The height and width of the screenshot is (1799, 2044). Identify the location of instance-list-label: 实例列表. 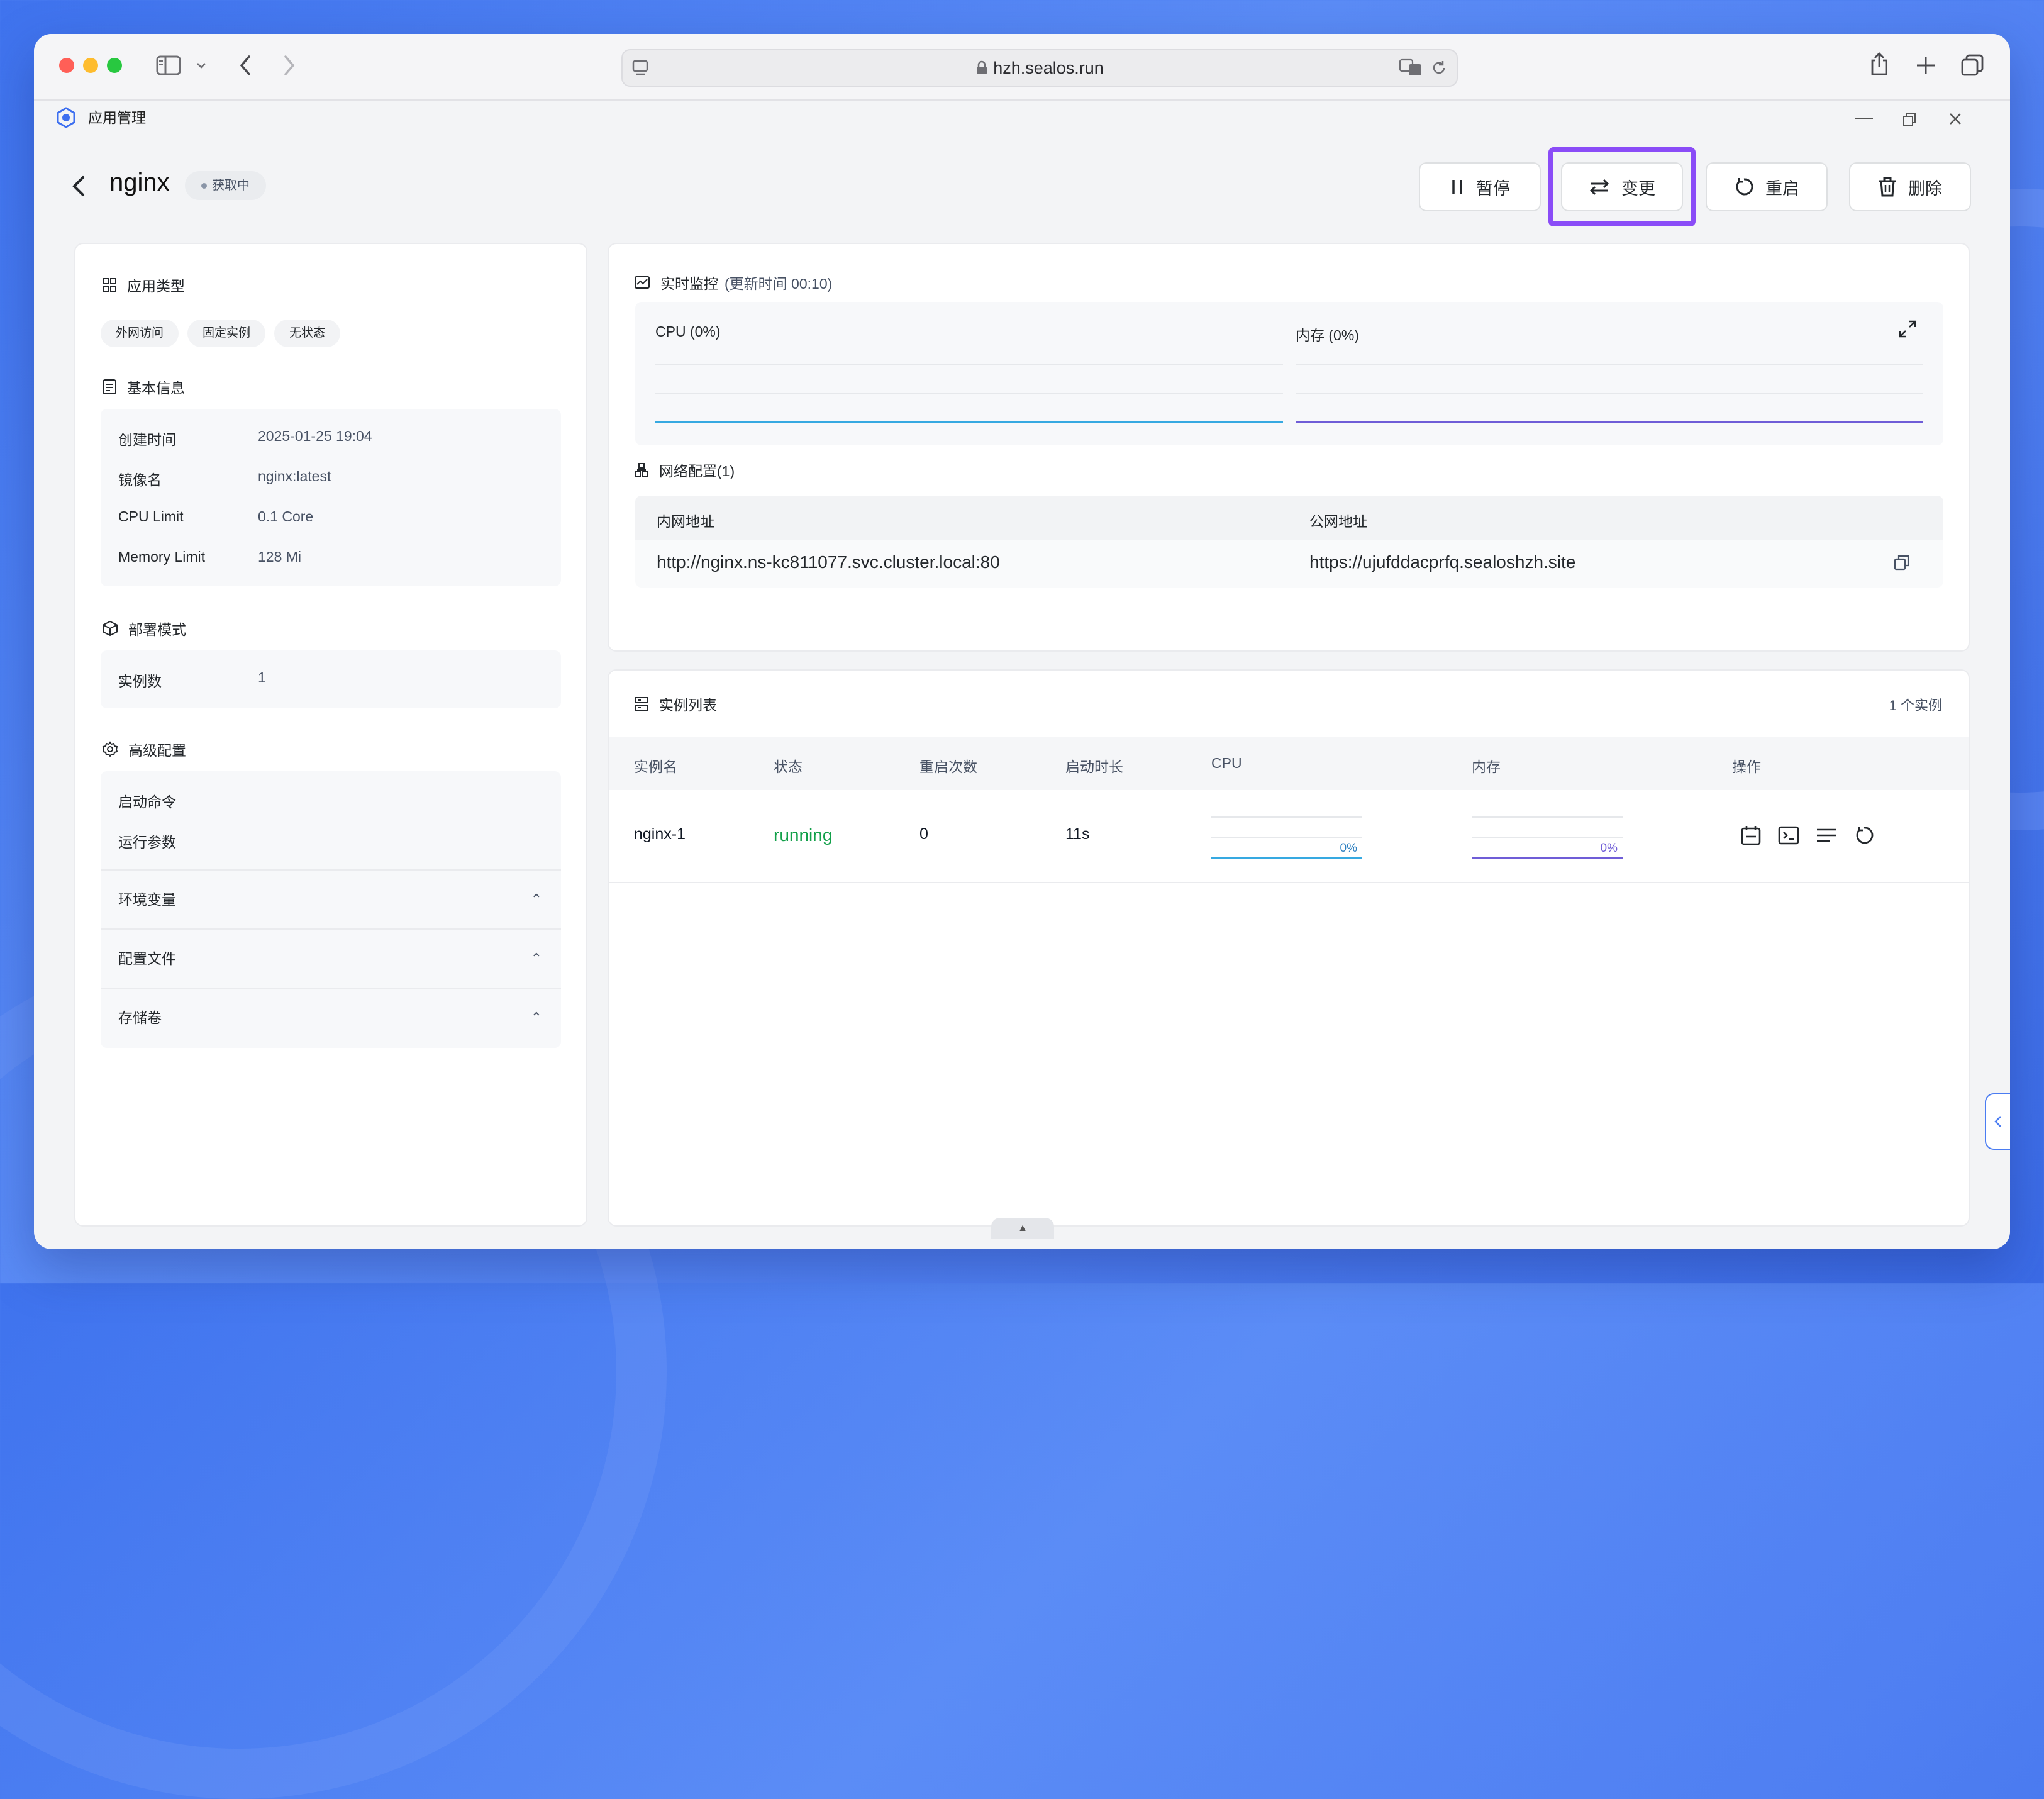
(688, 705).